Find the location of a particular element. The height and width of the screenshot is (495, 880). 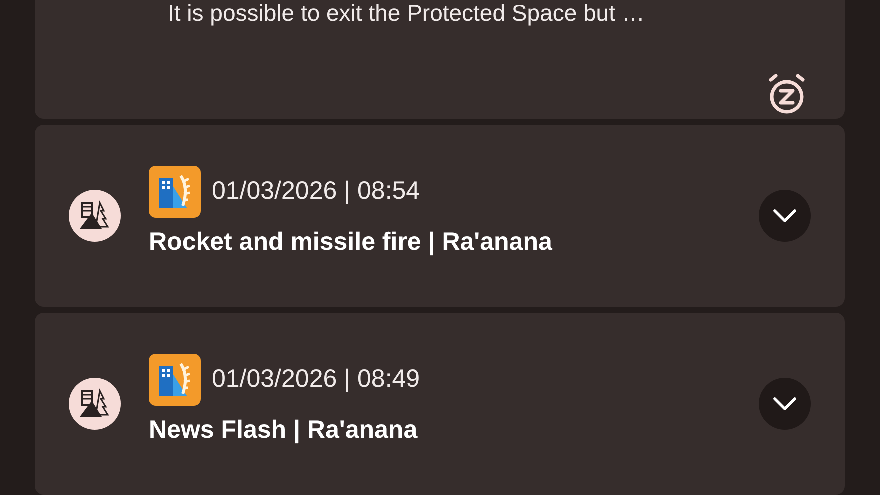

alert-date-time: 01/03/2026 | 08:49 is located at coordinates (316, 379).